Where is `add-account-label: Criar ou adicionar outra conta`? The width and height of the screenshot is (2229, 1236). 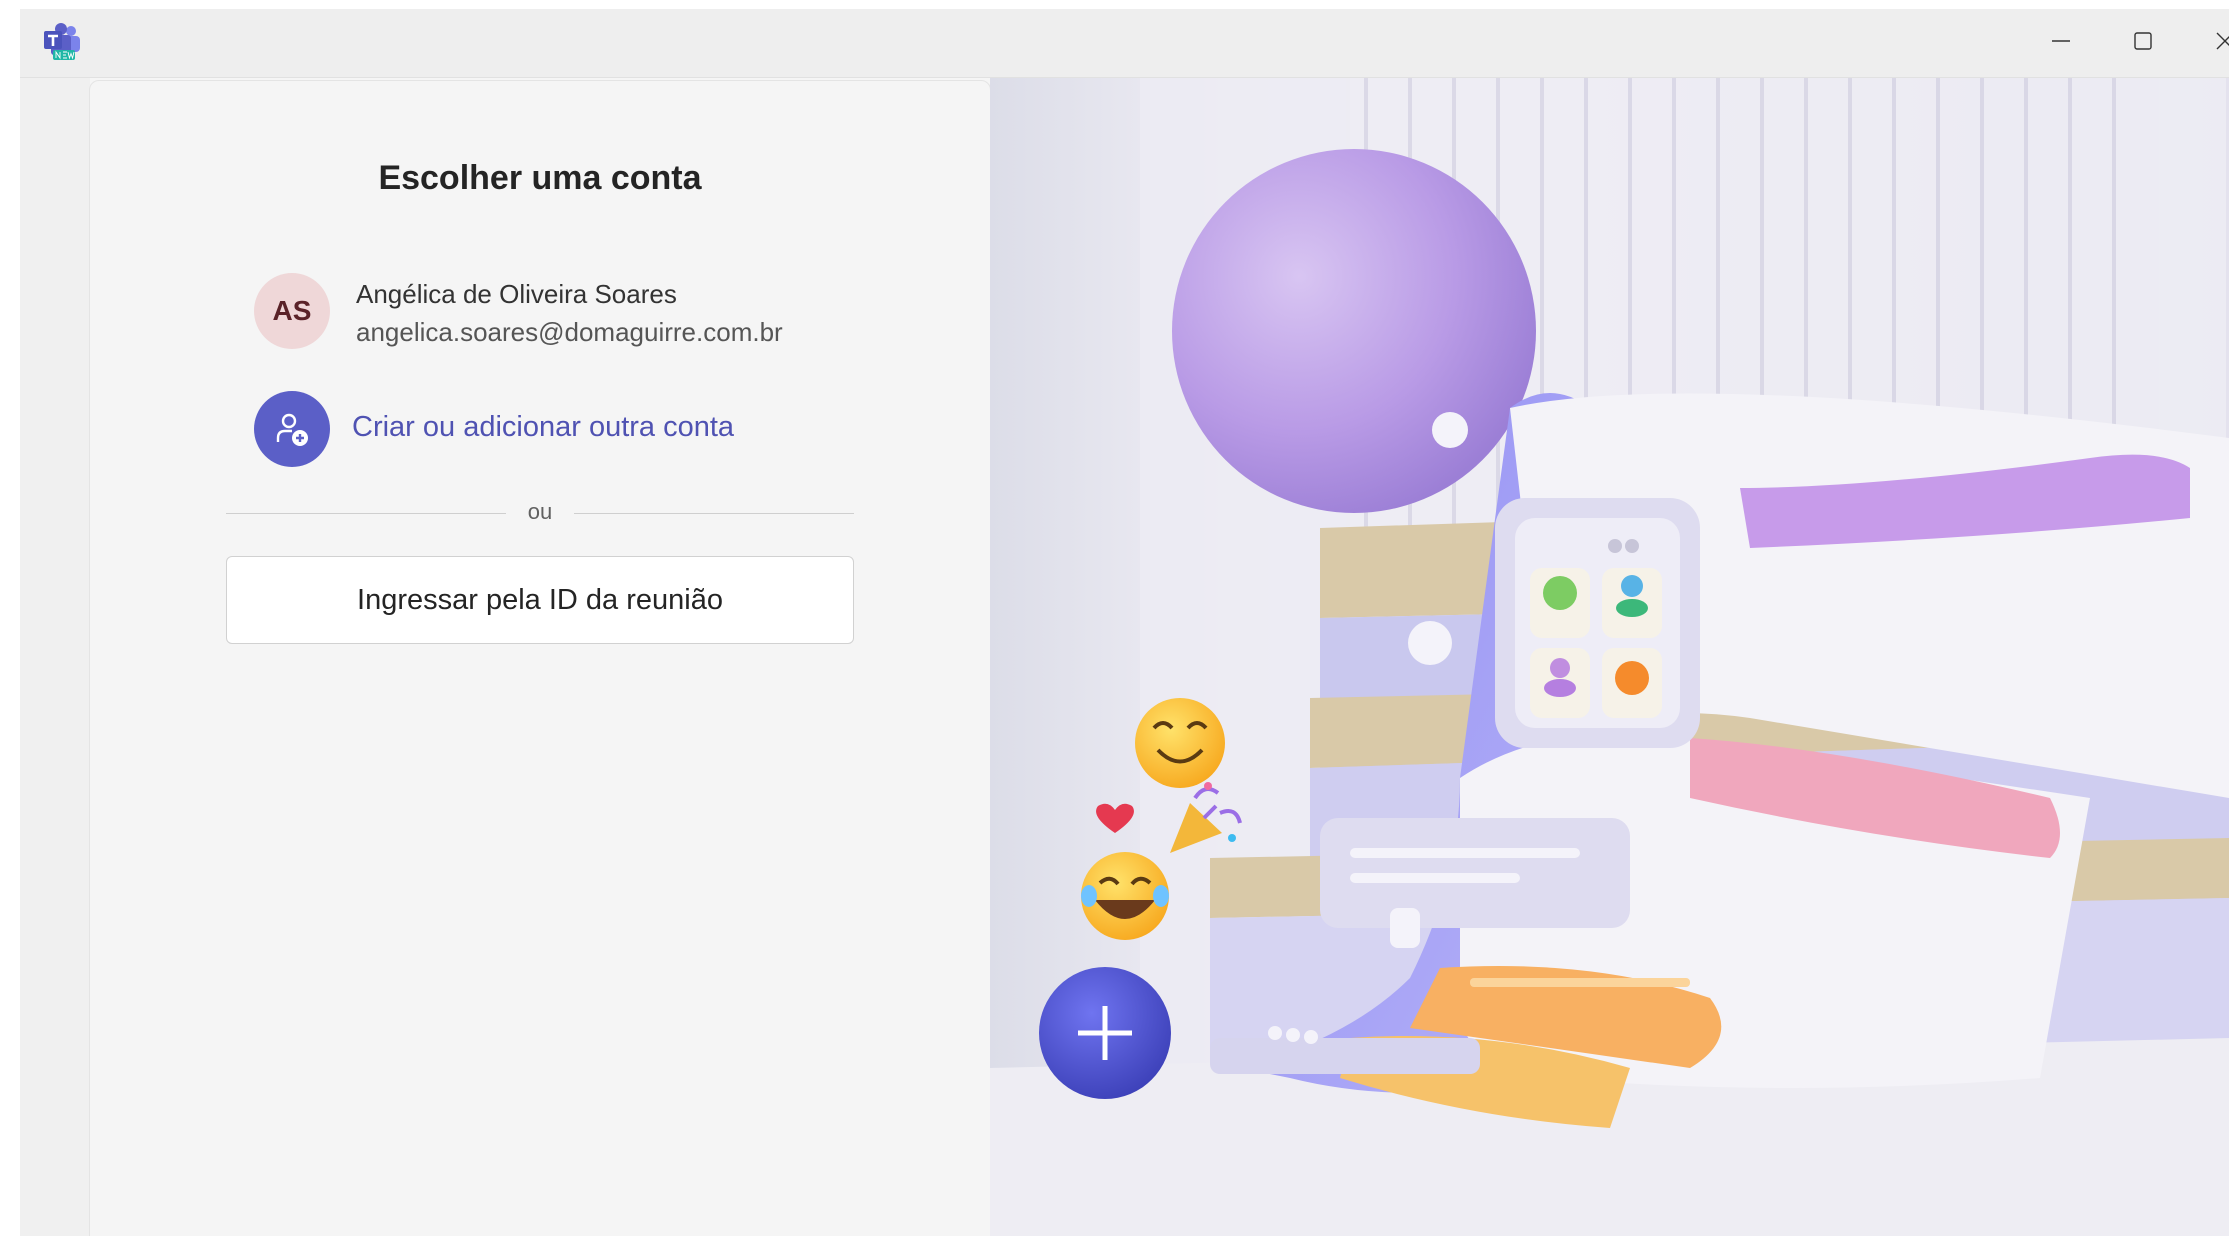 add-account-label: Criar ou adicionar outra conta is located at coordinates (543, 427).